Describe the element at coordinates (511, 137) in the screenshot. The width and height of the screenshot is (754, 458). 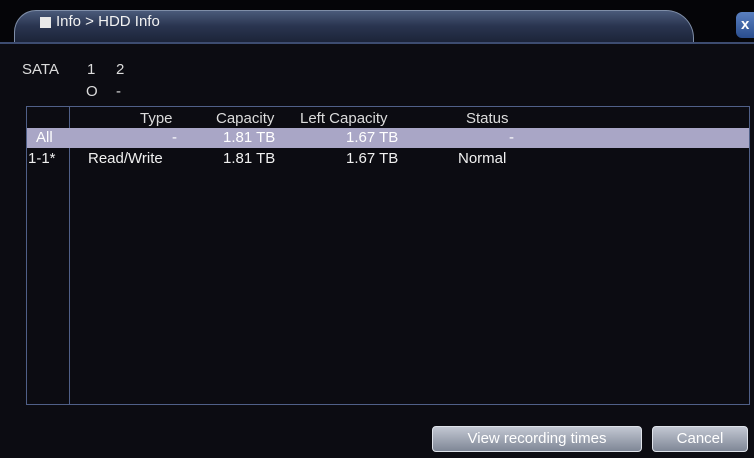
I see `status-cell: -` at that location.